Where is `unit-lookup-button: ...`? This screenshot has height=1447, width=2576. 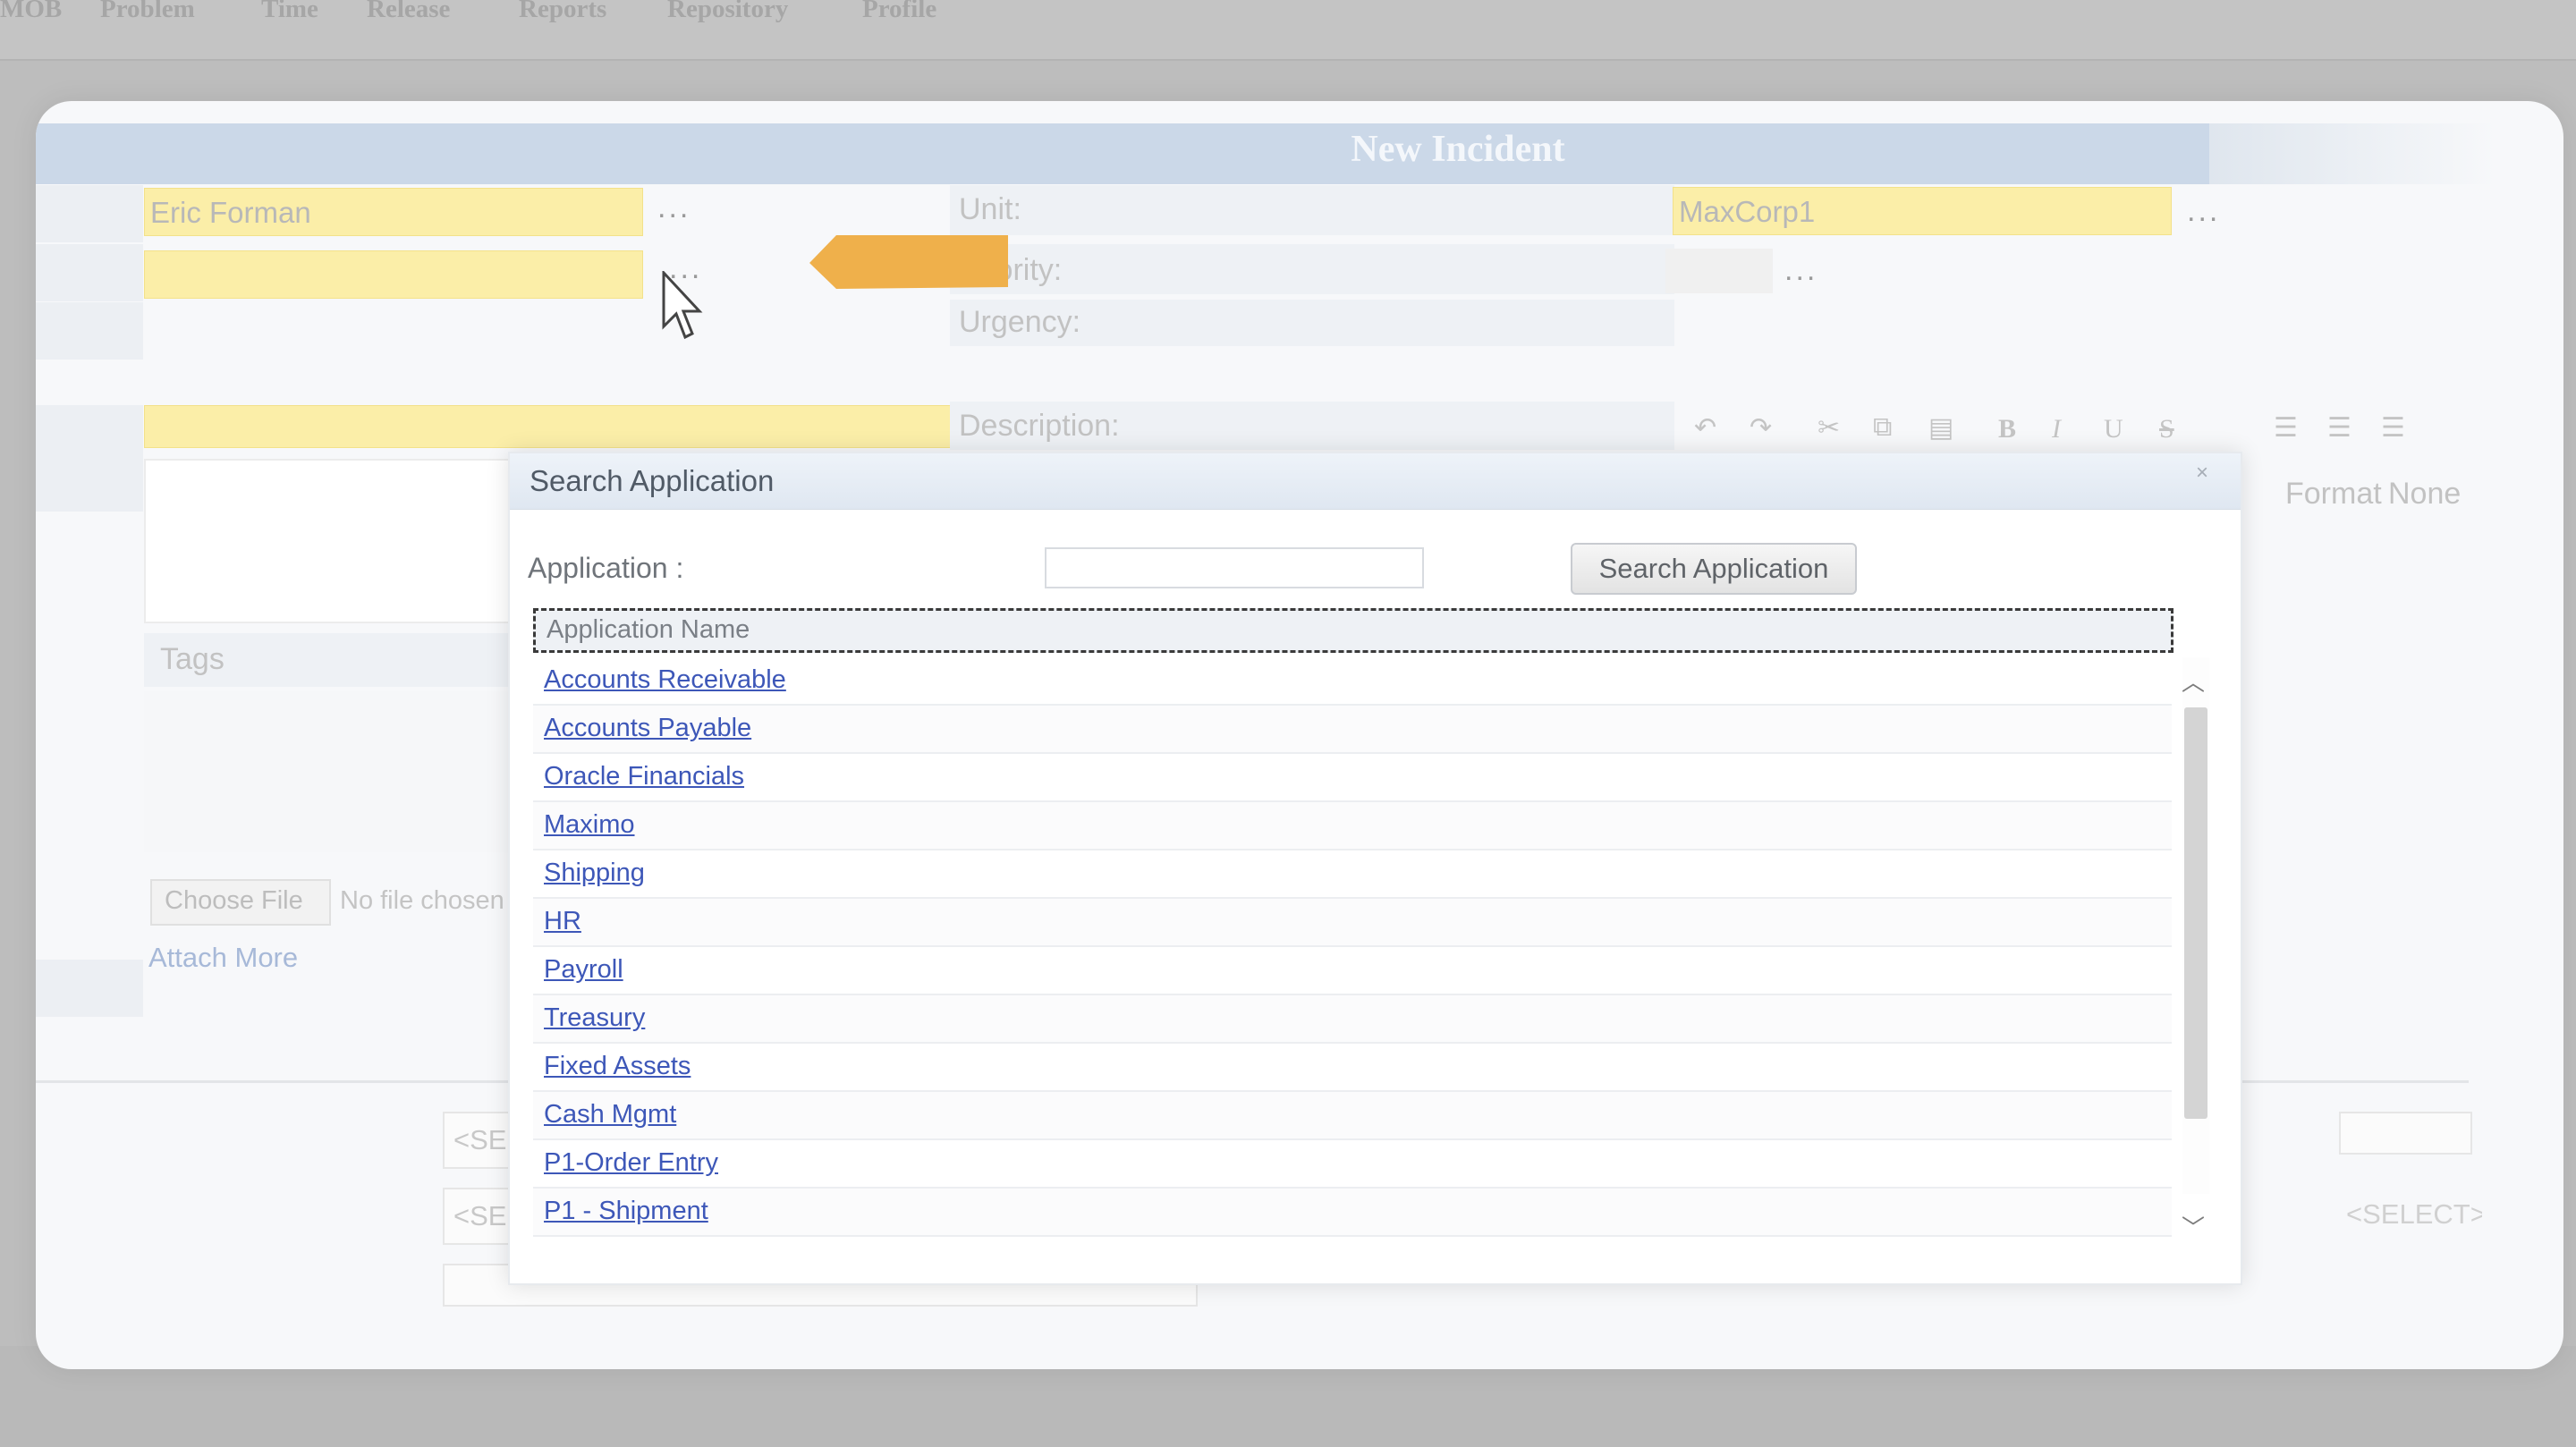 unit-lookup-button: ... is located at coordinates (2203, 211).